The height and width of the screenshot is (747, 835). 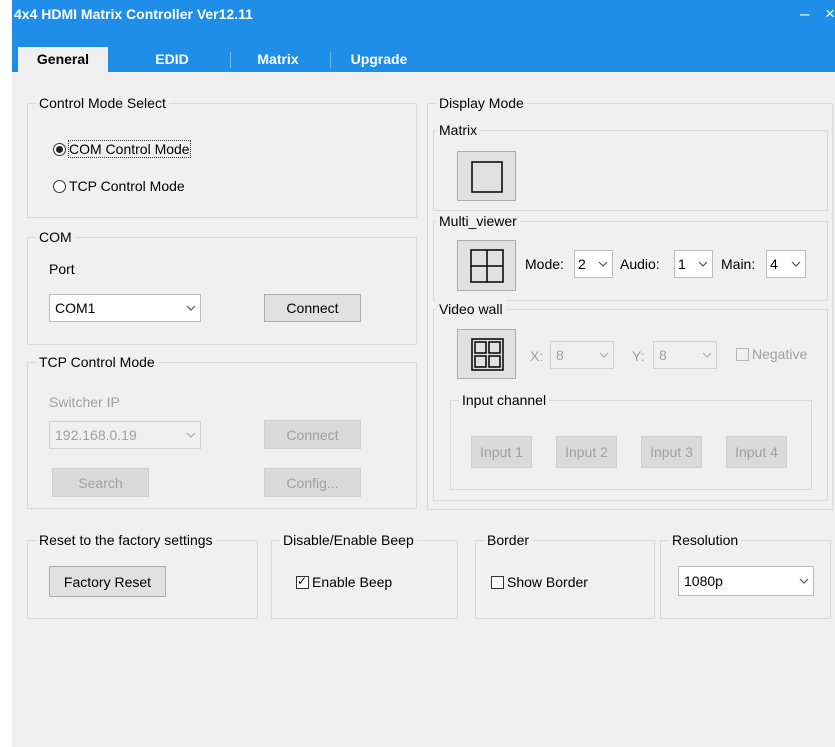 I want to click on tab-upgrade: Upgrade, so click(x=379, y=59).